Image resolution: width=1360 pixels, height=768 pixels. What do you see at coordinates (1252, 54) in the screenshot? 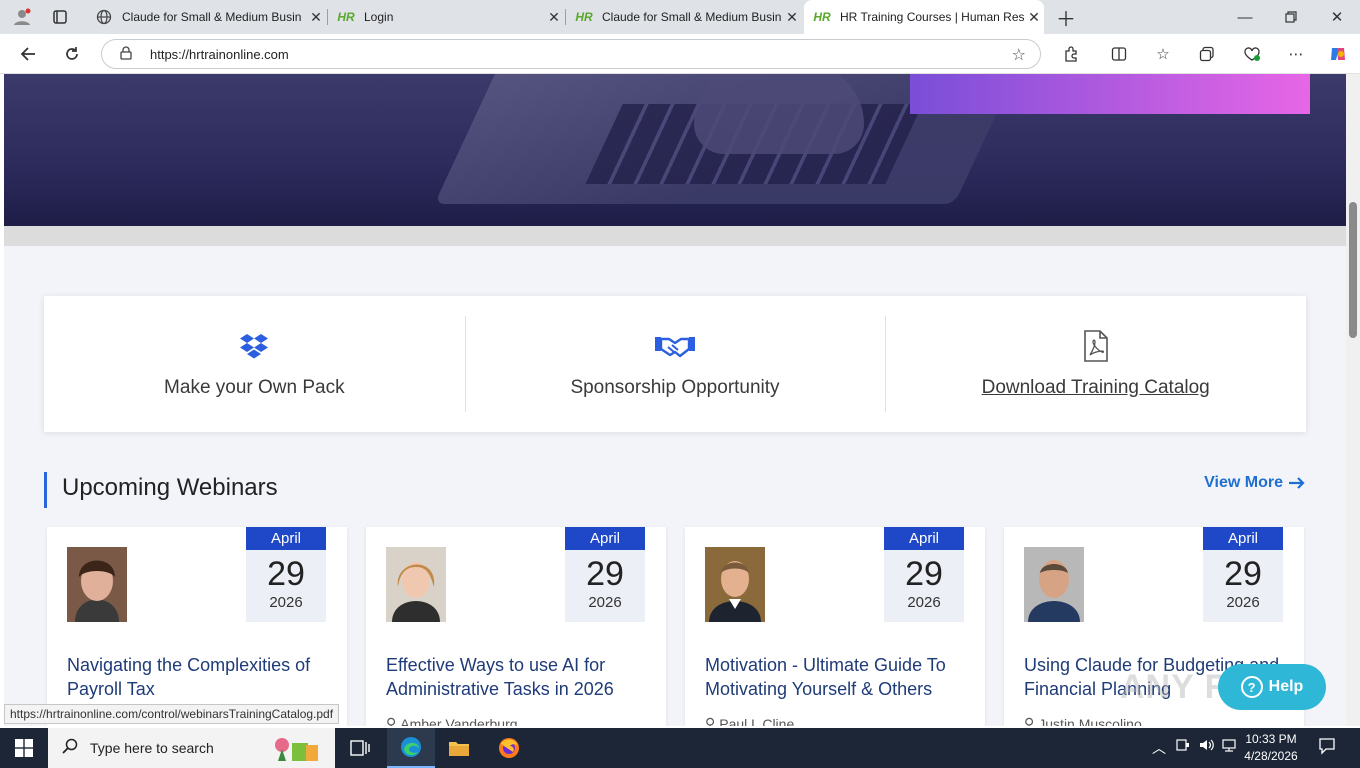
I see `browser-essentials-icon` at bounding box center [1252, 54].